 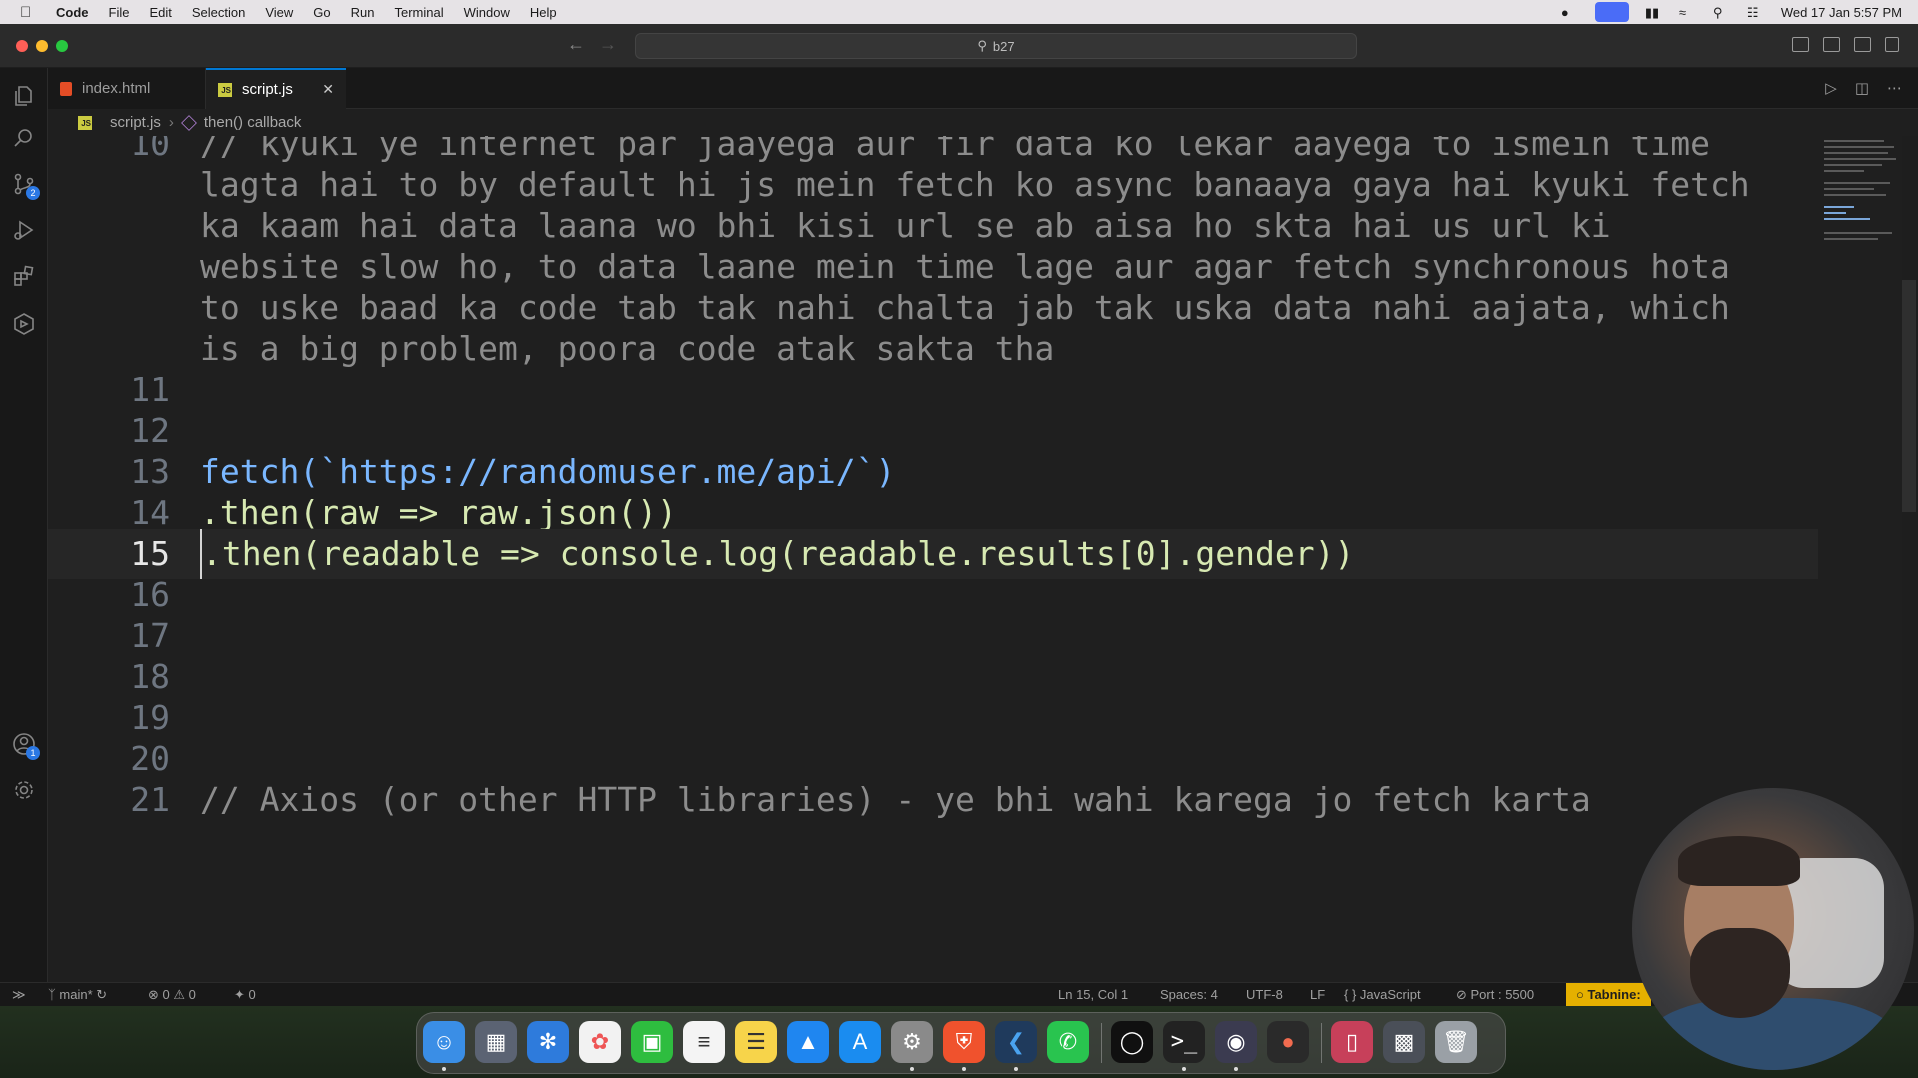 I want to click on tabnine-label: Tabnine:, so click(x=1614, y=994).